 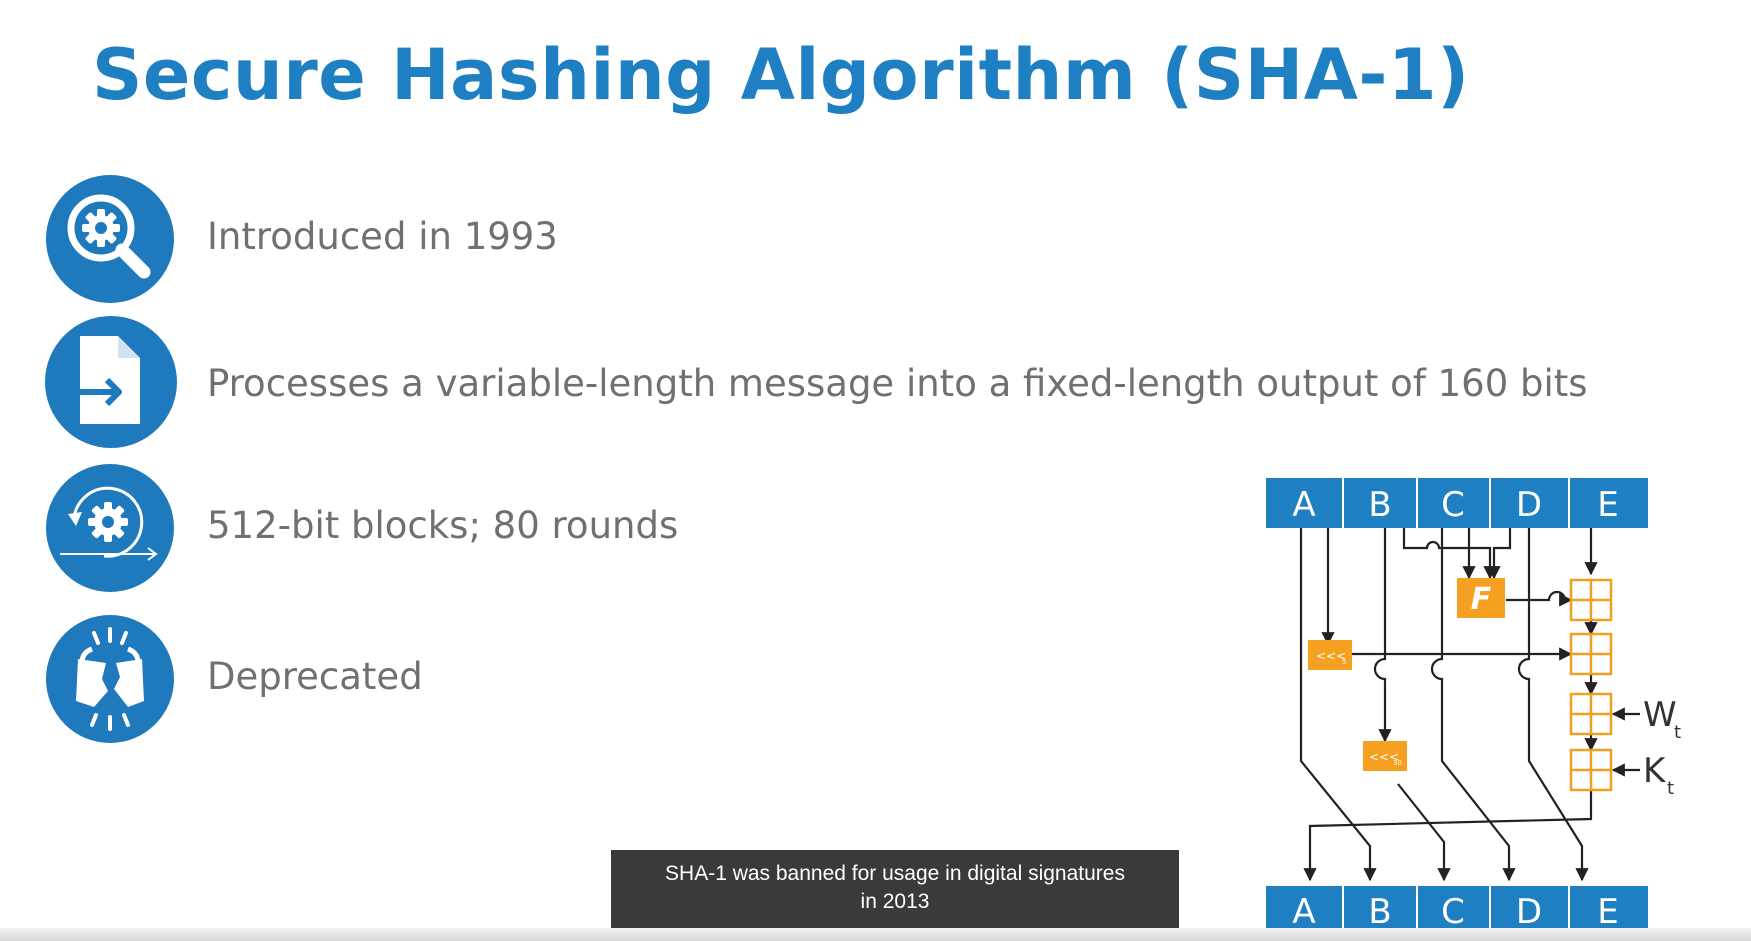 What do you see at coordinates (110, 239) in the screenshot?
I see `magnifier-gear-icon` at bounding box center [110, 239].